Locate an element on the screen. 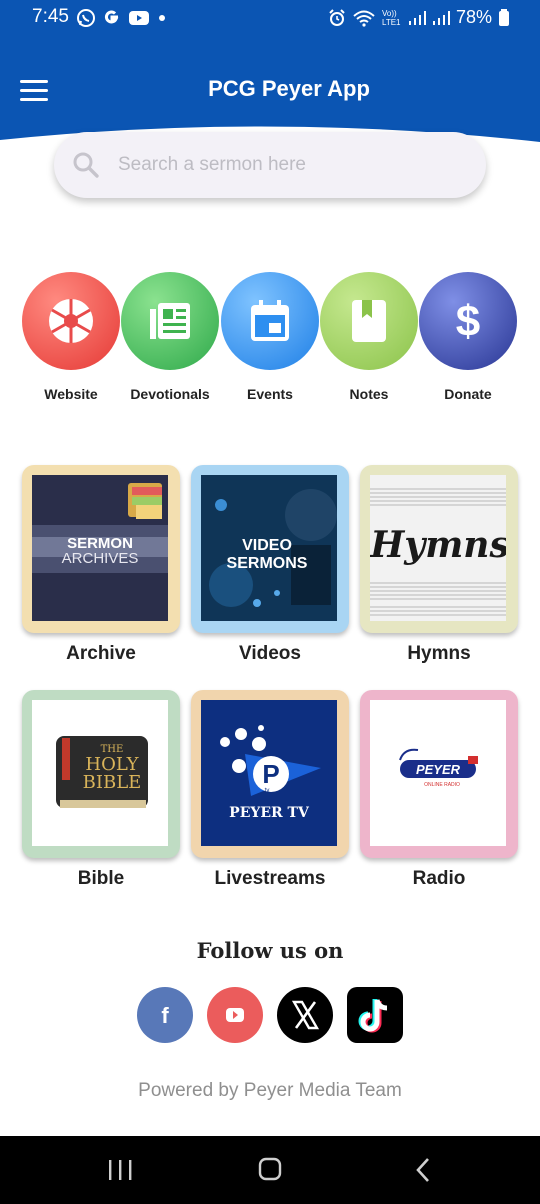  quick-action-notes: Notes is located at coordinates (369, 337).